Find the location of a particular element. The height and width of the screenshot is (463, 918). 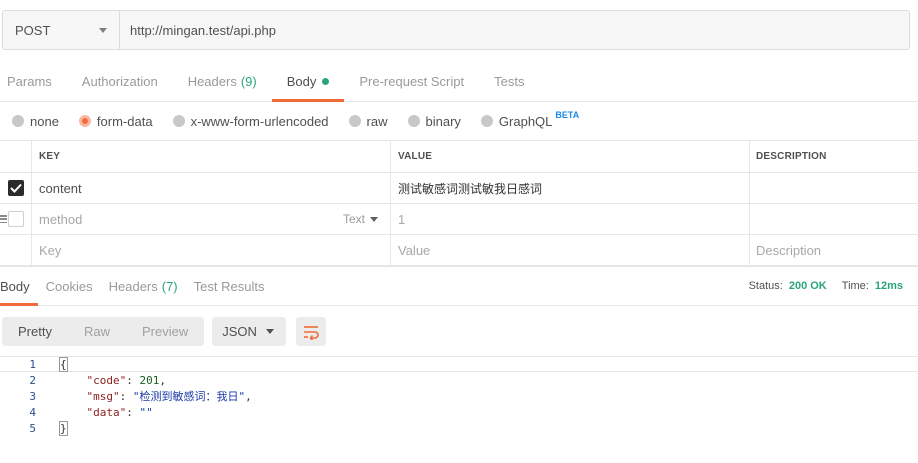

tab-label: Authorization is located at coordinates (119, 81).